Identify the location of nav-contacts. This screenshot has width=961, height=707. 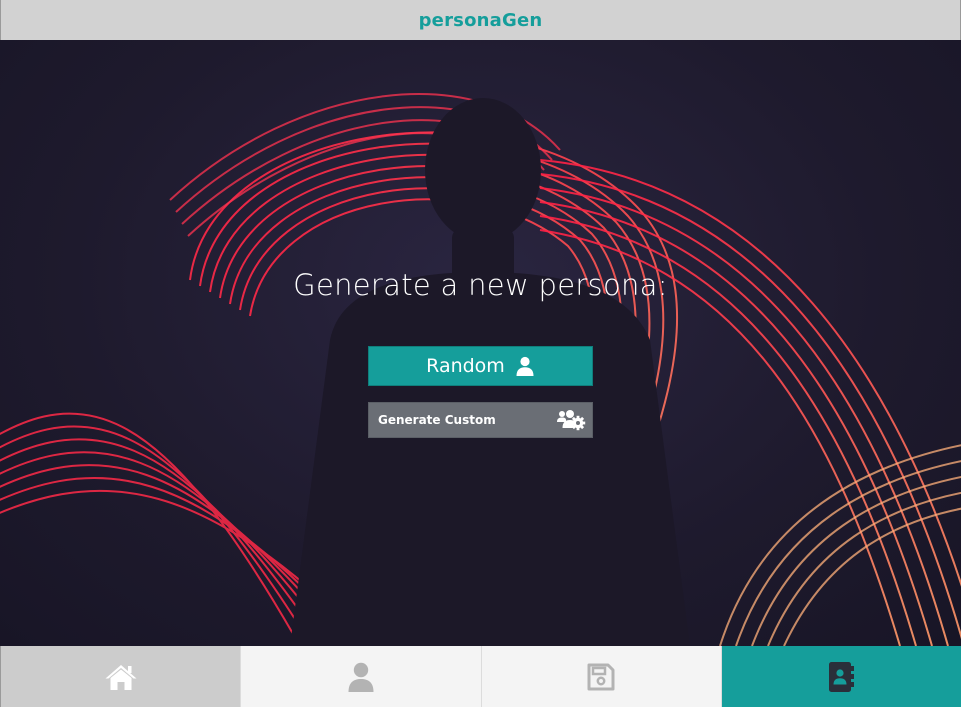
(841, 676).